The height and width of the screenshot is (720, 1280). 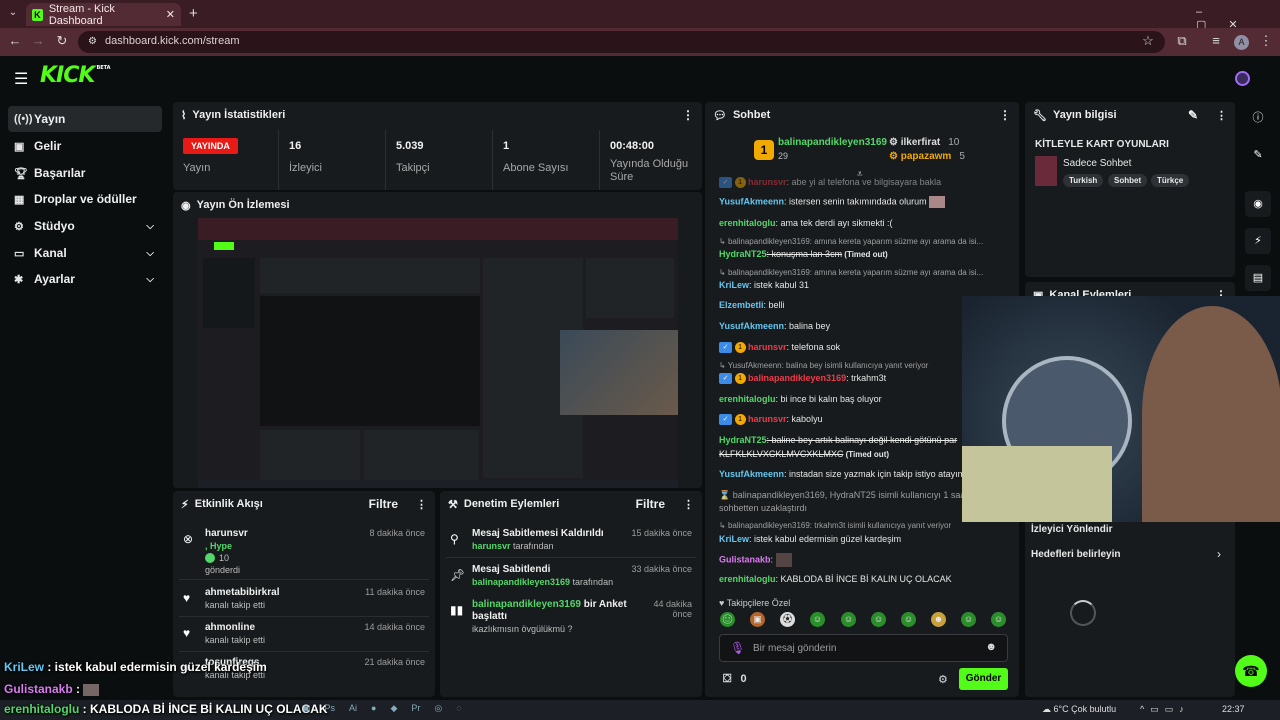 What do you see at coordinates (306, 710) in the screenshot?
I see `app-icon: ▣` at bounding box center [306, 710].